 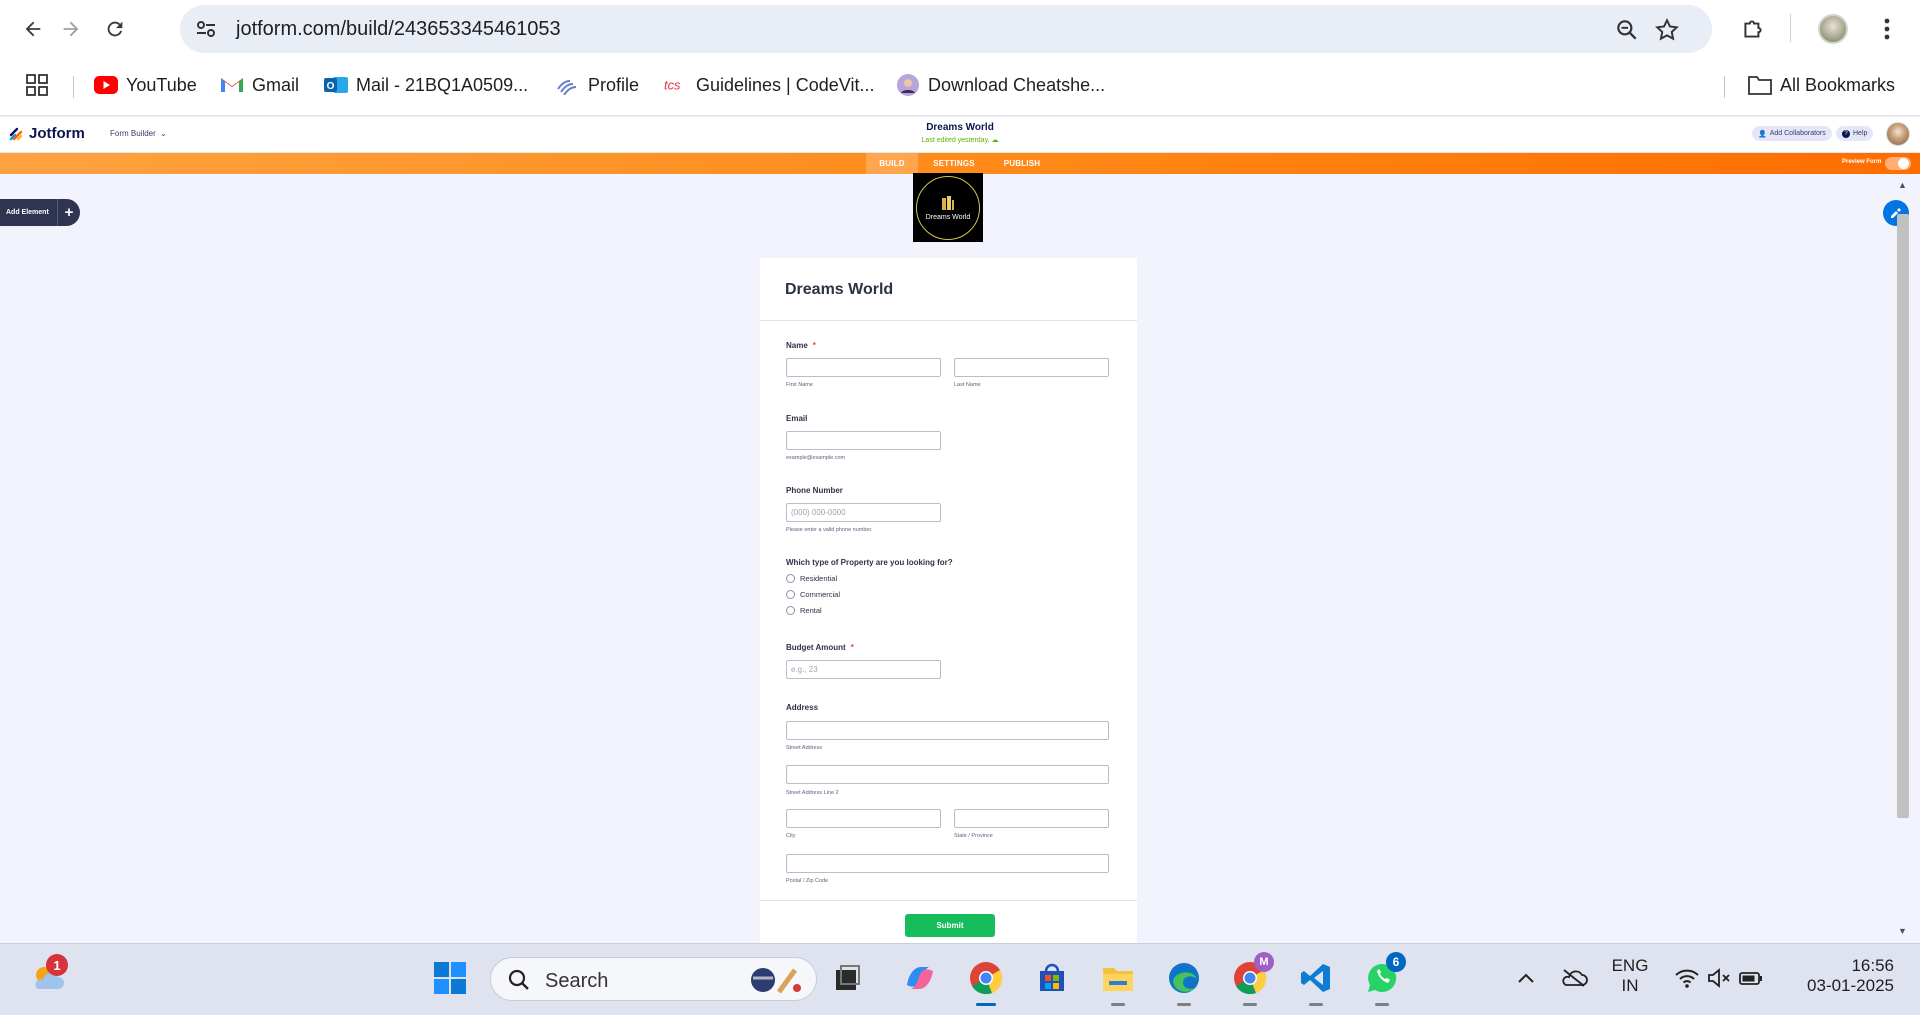 What do you see at coordinates (960, 140) in the screenshot?
I see `last-edited-status: Last edited yesterday. ☁` at bounding box center [960, 140].